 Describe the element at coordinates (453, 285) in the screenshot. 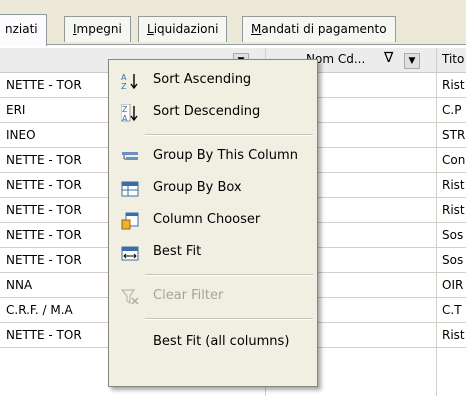

I see `table-cell: OIR` at that location.